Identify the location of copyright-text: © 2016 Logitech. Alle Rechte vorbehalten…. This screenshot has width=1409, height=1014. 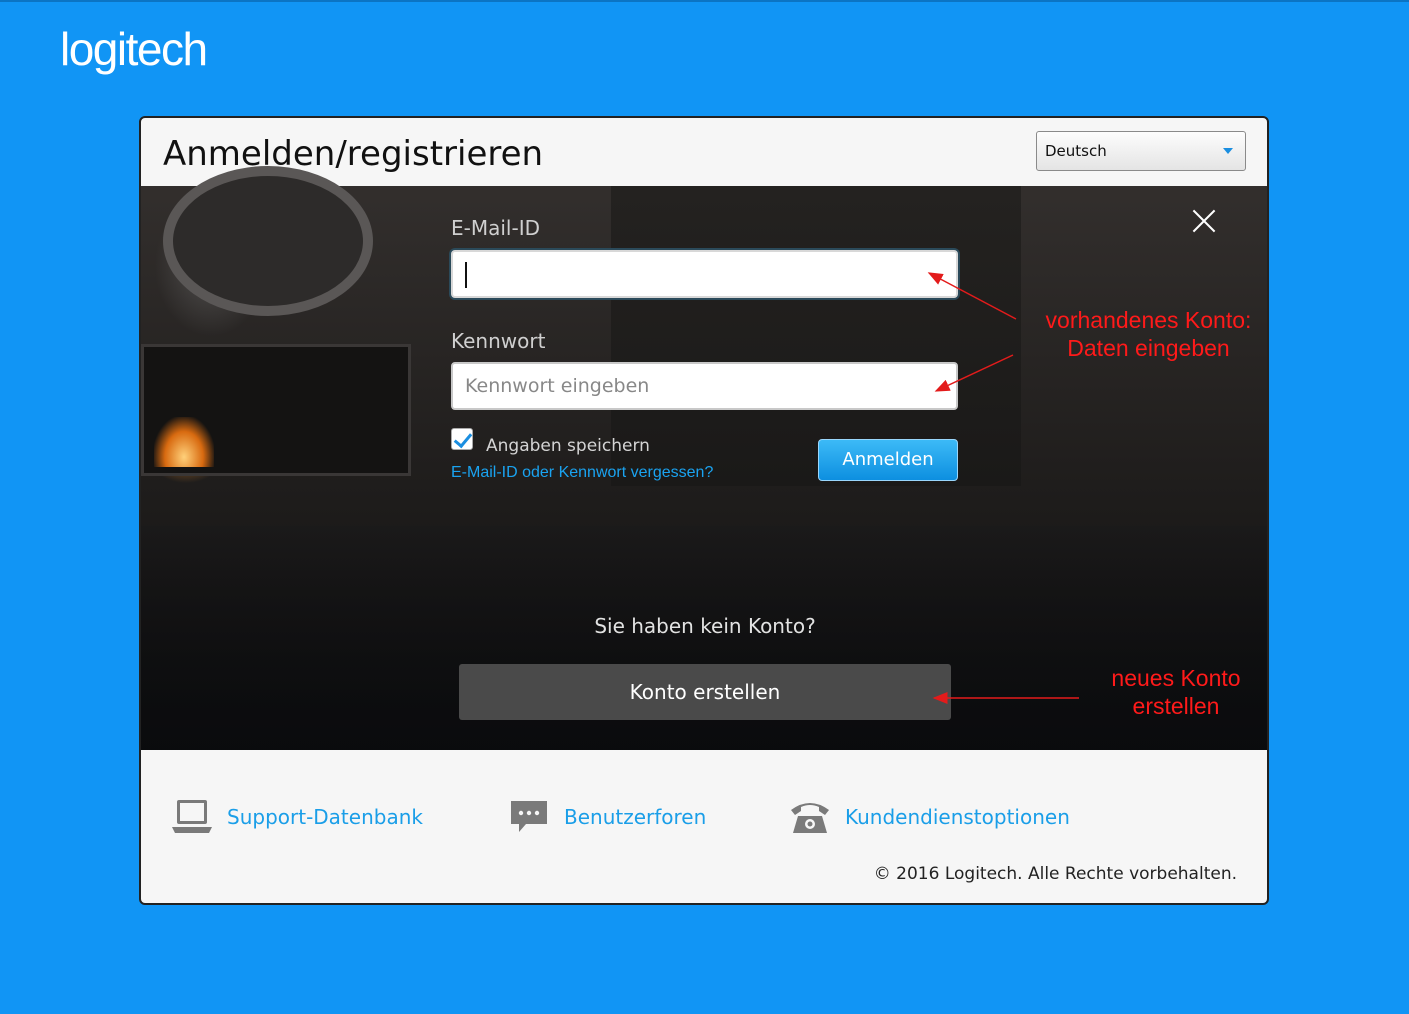
(1055, 874).